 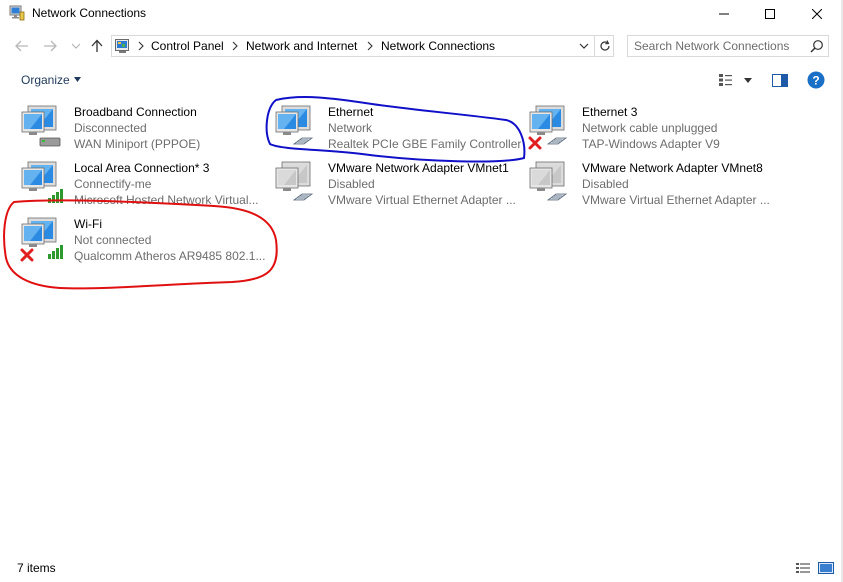 I want to click on connection-name: Ethernet, so click(x=351, y=112).